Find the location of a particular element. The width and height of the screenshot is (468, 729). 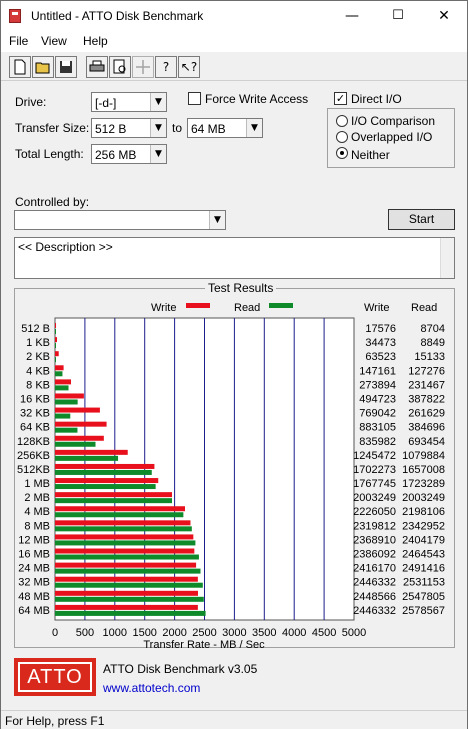

write-value: 2226050 is located at coordinates (374, 512).